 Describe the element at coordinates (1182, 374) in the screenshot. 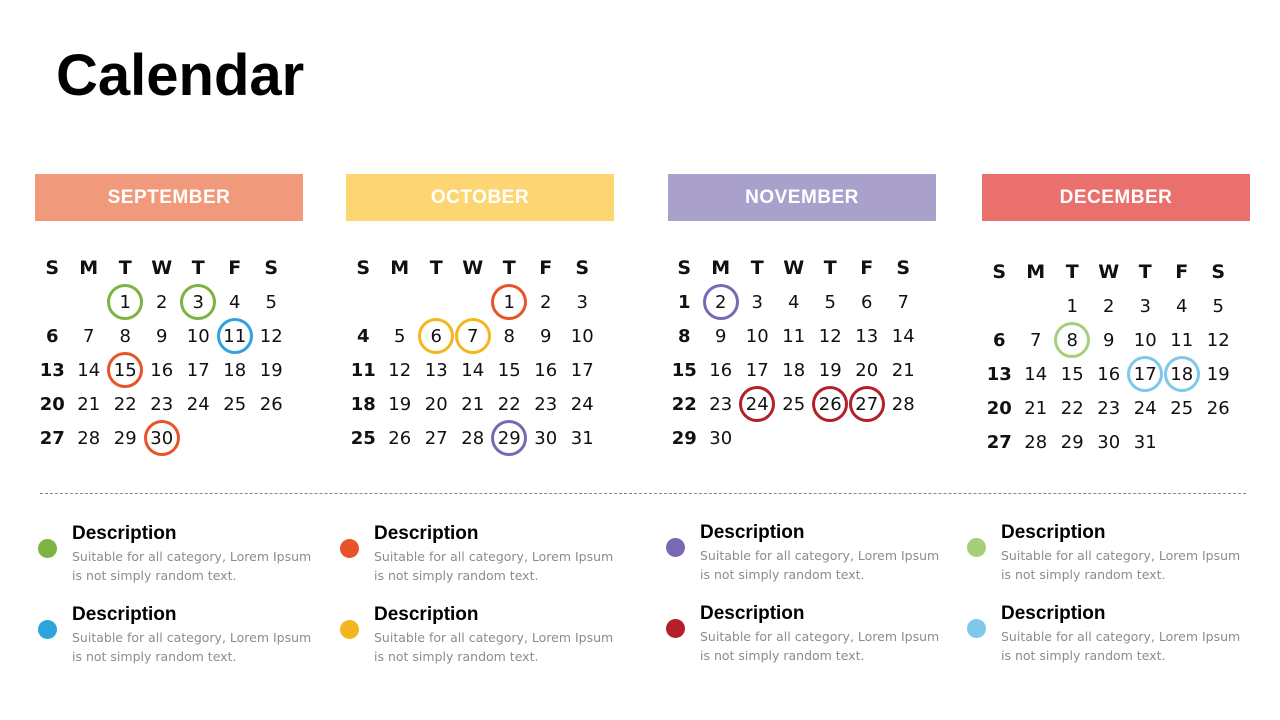

I see `highlighted-day: 18` at that location.